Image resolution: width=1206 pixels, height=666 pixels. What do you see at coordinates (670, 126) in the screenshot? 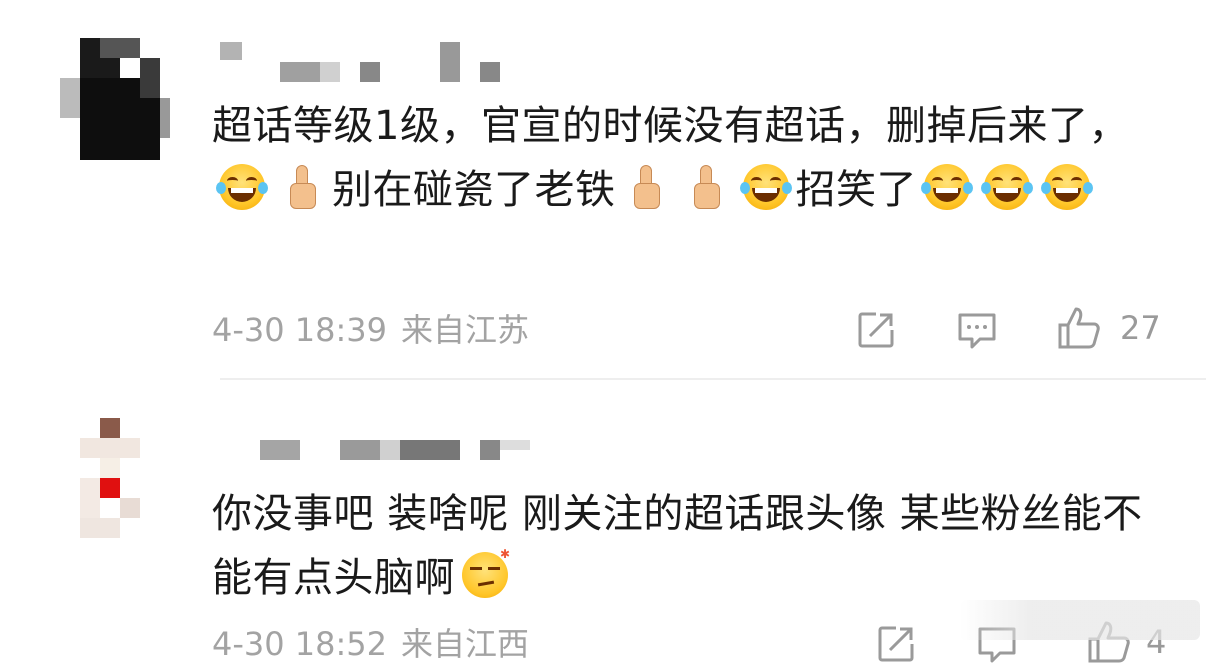
I see `comment-text-part: 超话等级1级，官宣的时候没有超话，删掉后来了，` at bounding box center [670, 126].